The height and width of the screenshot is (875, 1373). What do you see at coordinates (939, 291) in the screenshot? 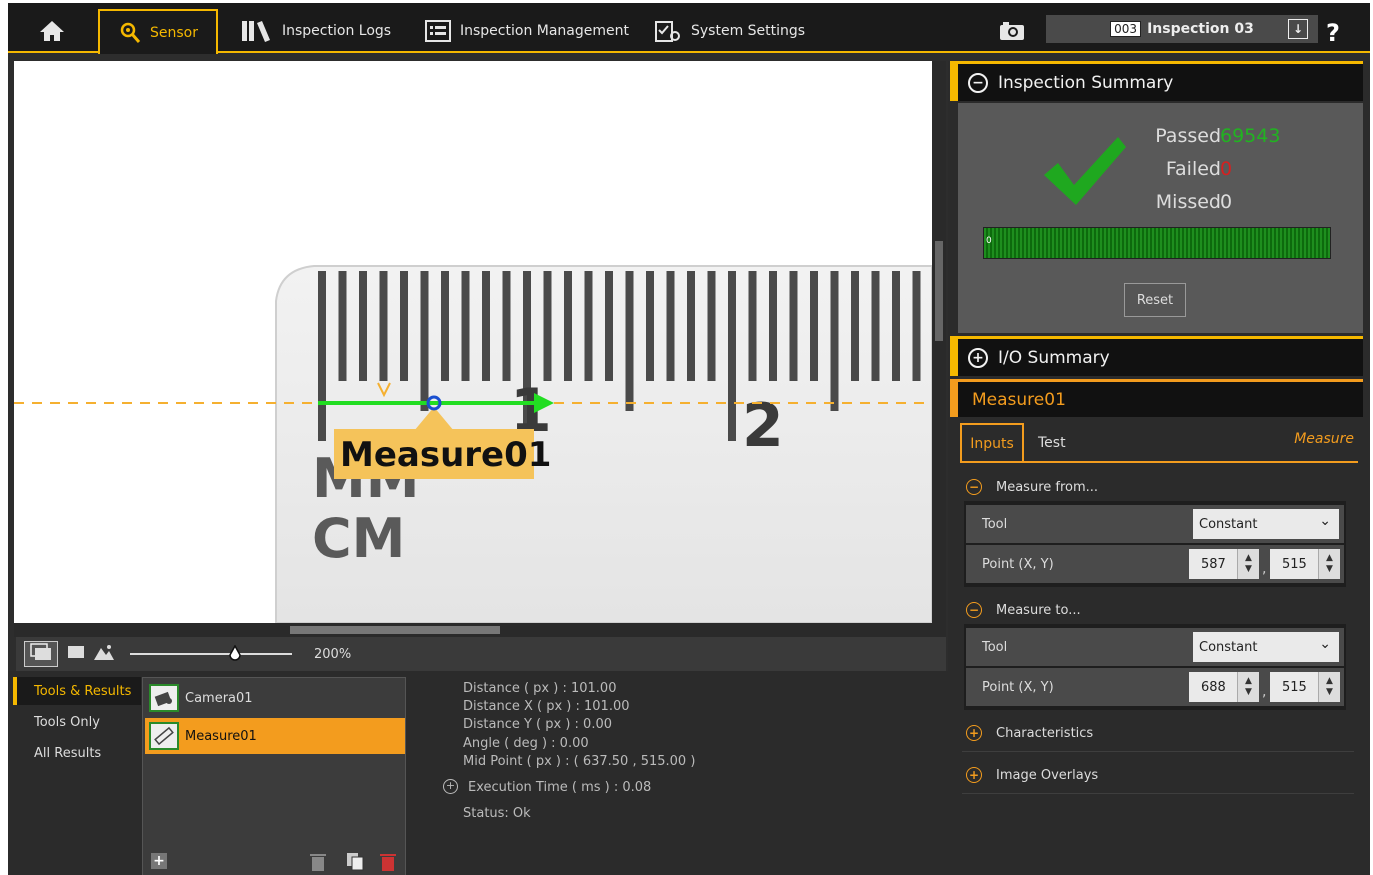
I see `vertical-scroll-thumb` at bounding box center [939, 291].